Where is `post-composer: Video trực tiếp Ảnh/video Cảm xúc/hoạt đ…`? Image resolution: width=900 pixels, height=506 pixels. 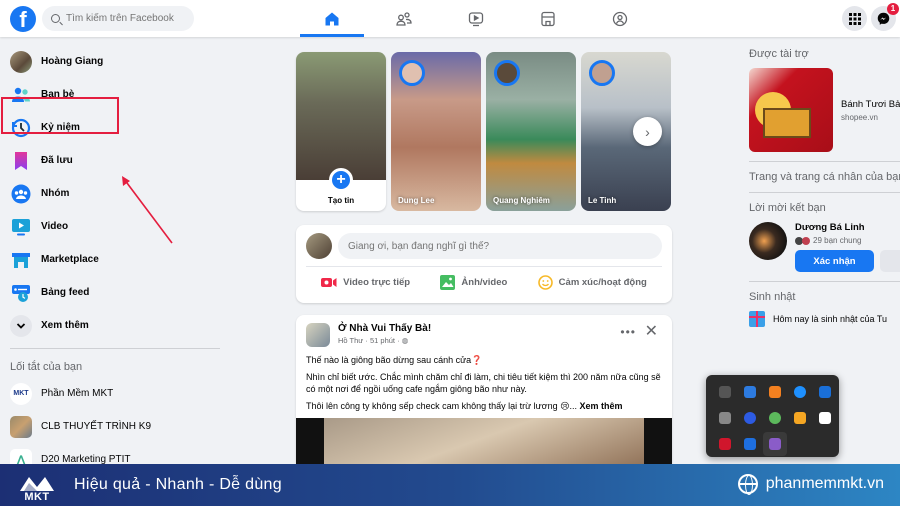 post-composer: Video trực tiếp Ảnh/video Cảm xúc/hoạt đ… is located at coordinates (484, 264).